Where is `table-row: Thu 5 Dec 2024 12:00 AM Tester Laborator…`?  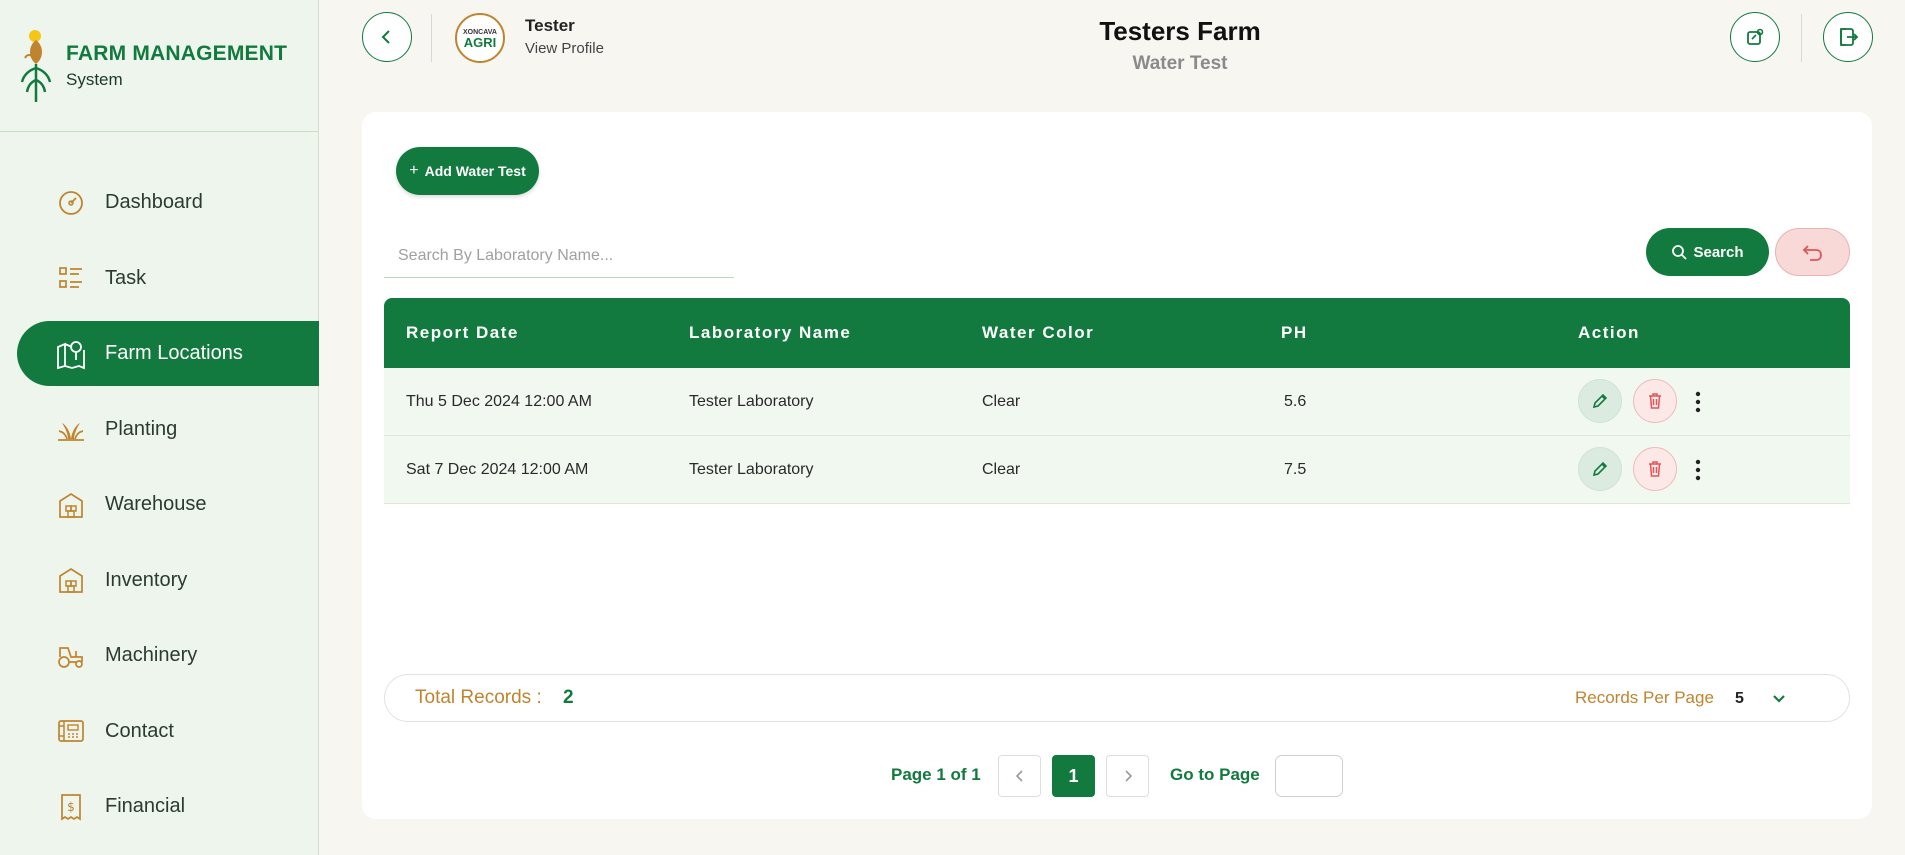
table-row: Thu 5 Dec 2024 12:00 AM Tester Laborator… is located at coordinates (1117, 402).